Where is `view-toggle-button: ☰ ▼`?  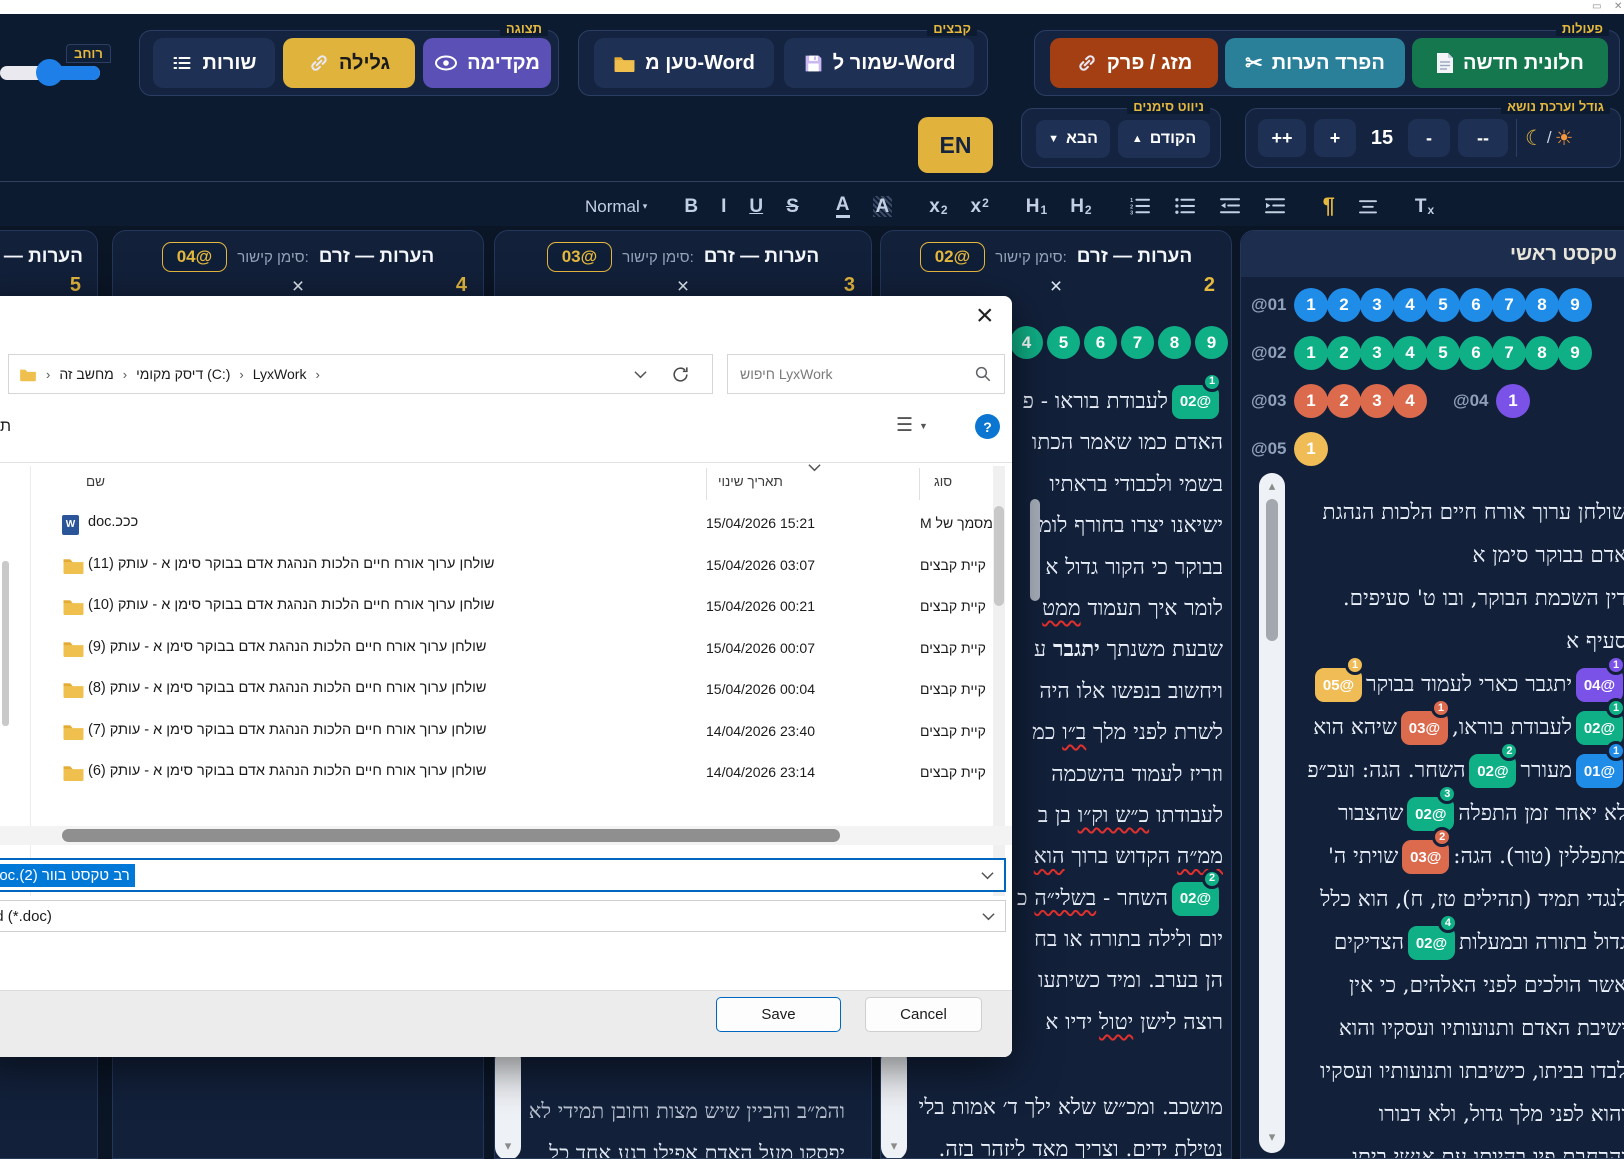 view-toggle-button: ☰ ▼ is located at coordinates (912, 425).